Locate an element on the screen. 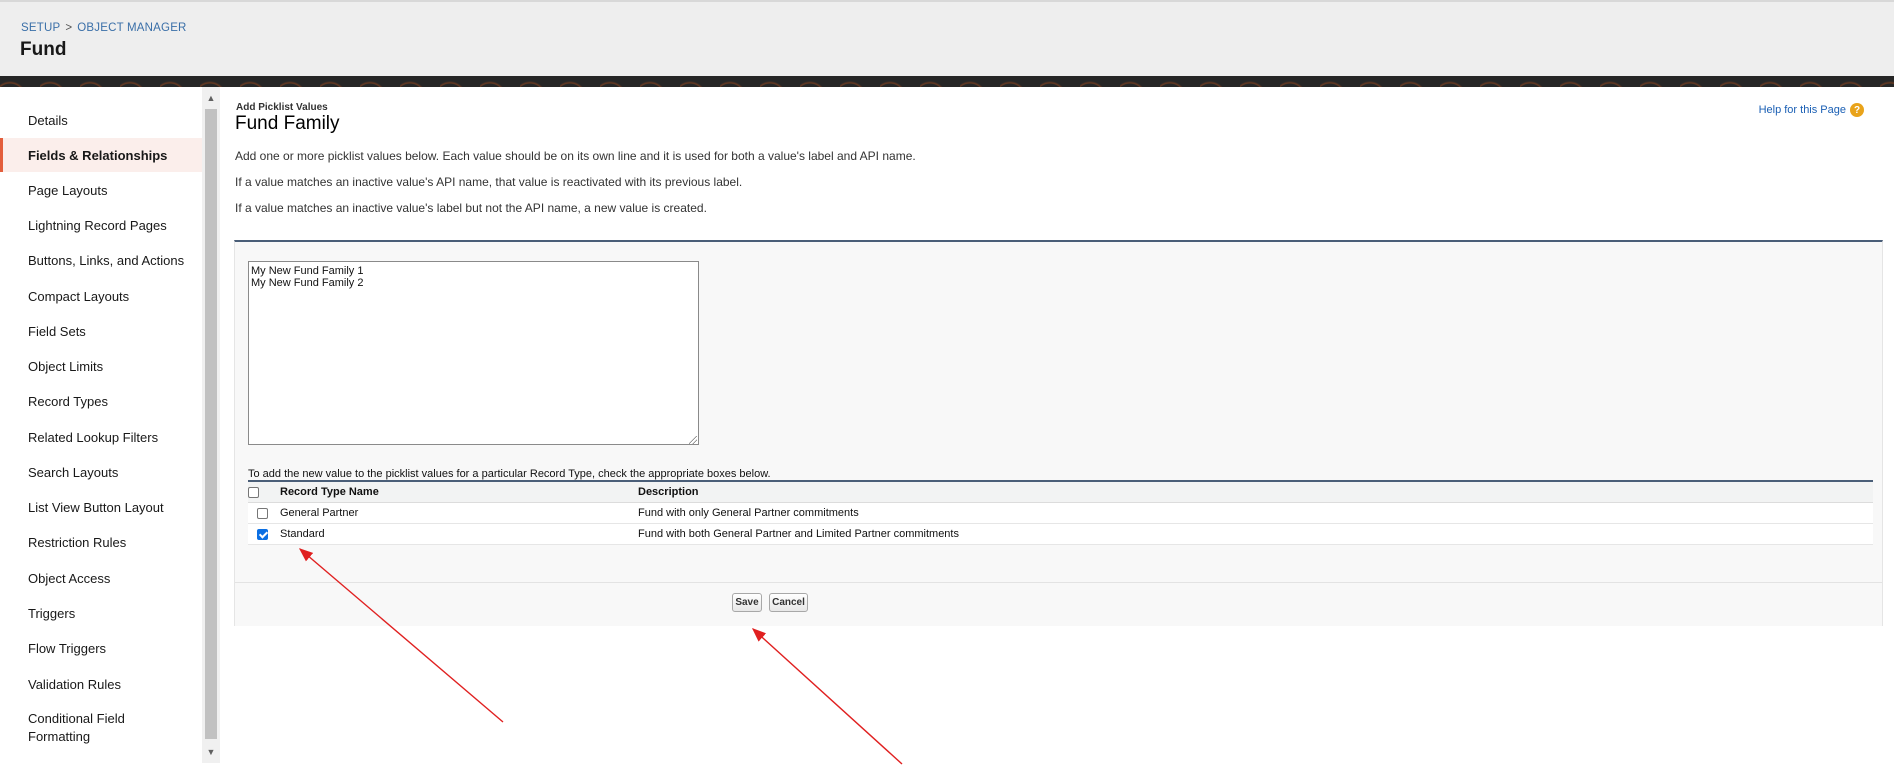  sidebar-item-list-view-button-layout: List View Button Layout is located at coordinates (101, 507).